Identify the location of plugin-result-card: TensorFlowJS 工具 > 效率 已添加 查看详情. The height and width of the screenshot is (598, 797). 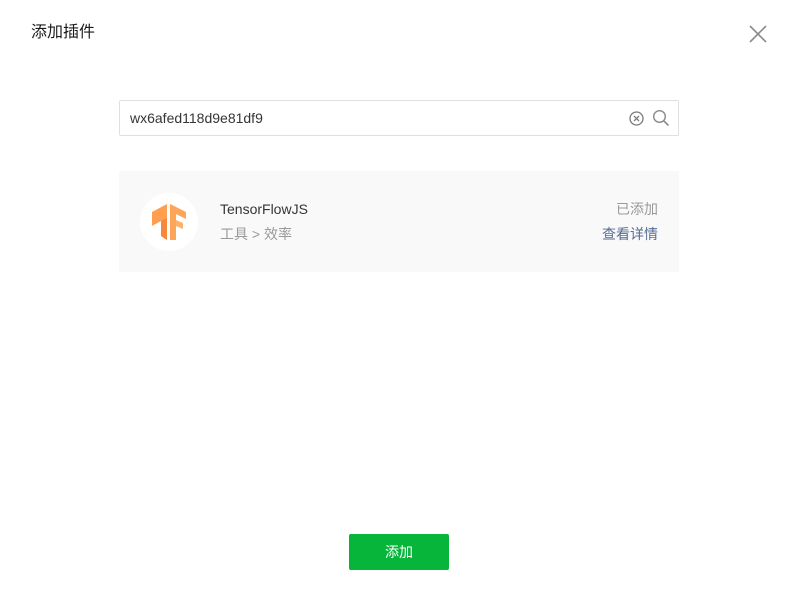
(399, 221).